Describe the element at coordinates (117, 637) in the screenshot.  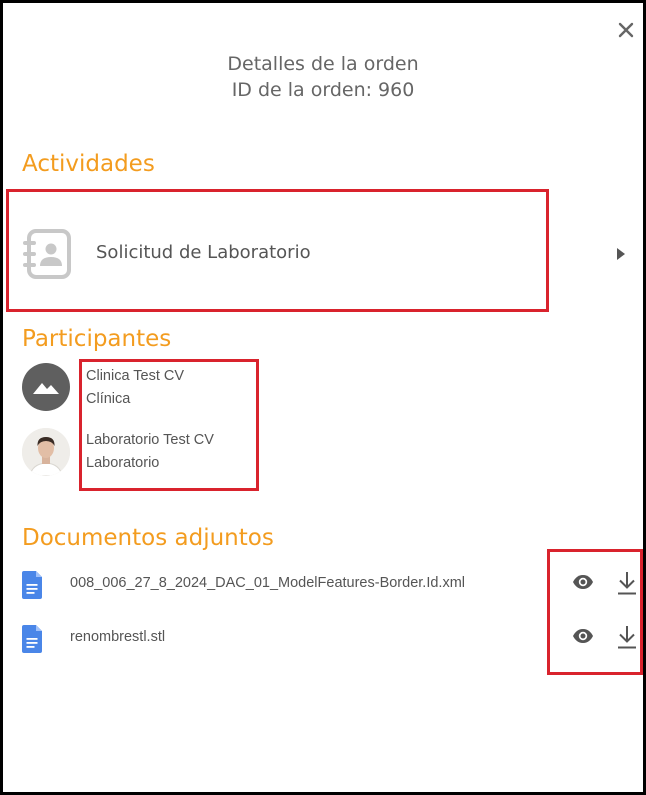
I see `document-name: renombrestl.stl` at that location.